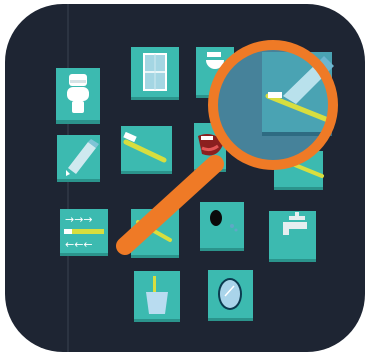 The height and width of the screenshot is (356, 370). Describe the element at coordinates (78, 96) in the screenshot. I see `toilet-tile` at that location.